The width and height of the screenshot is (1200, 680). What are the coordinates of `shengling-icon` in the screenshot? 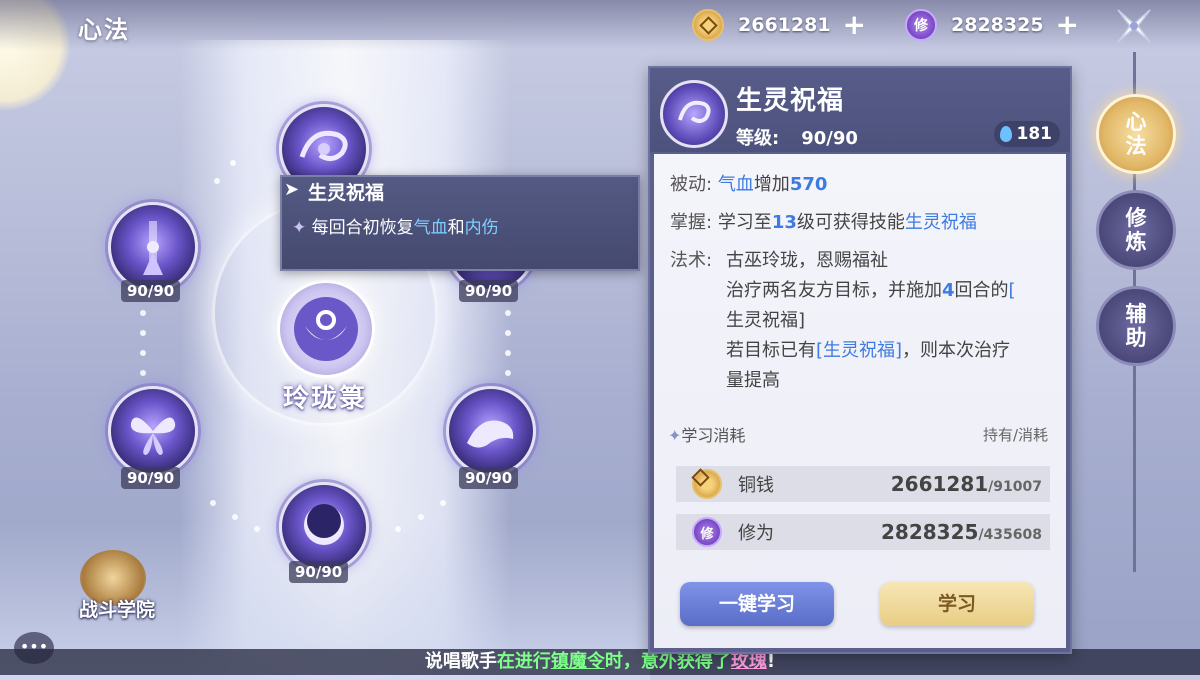 It's located at (694, 114).